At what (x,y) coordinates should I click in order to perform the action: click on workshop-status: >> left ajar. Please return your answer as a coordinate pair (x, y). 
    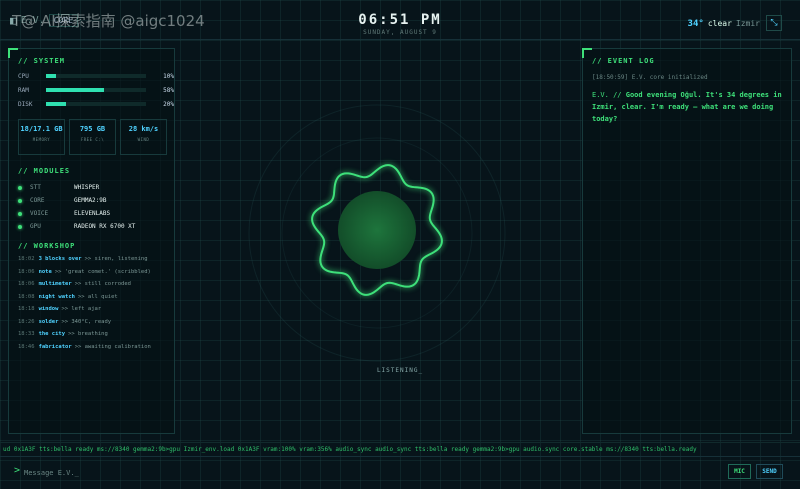
    Looking at the image, I should click on (81, 309).